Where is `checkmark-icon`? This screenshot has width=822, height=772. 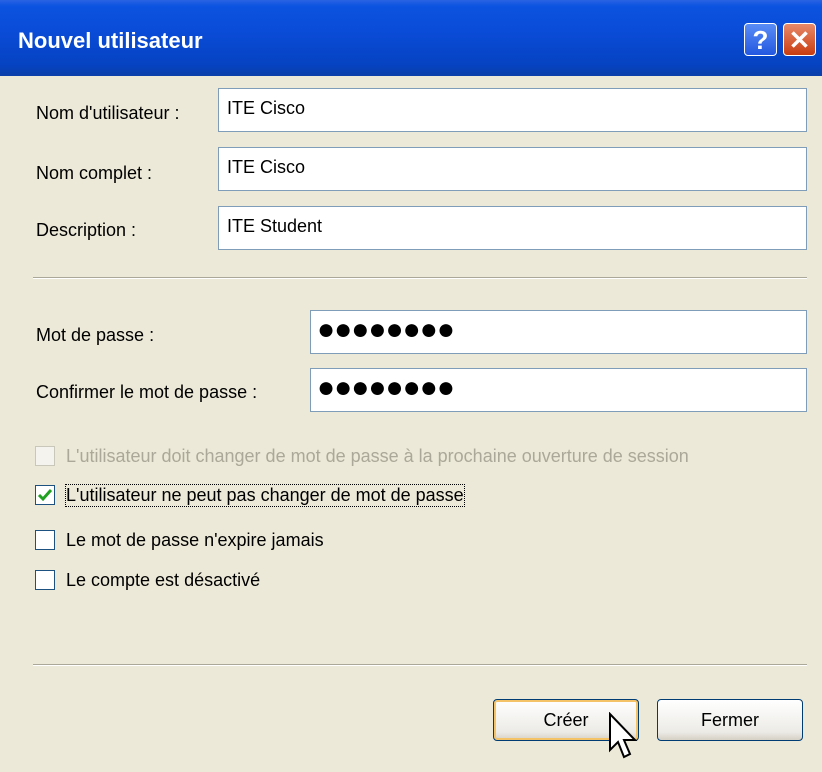 checkmark-icon is located at coordinates (45, 495).